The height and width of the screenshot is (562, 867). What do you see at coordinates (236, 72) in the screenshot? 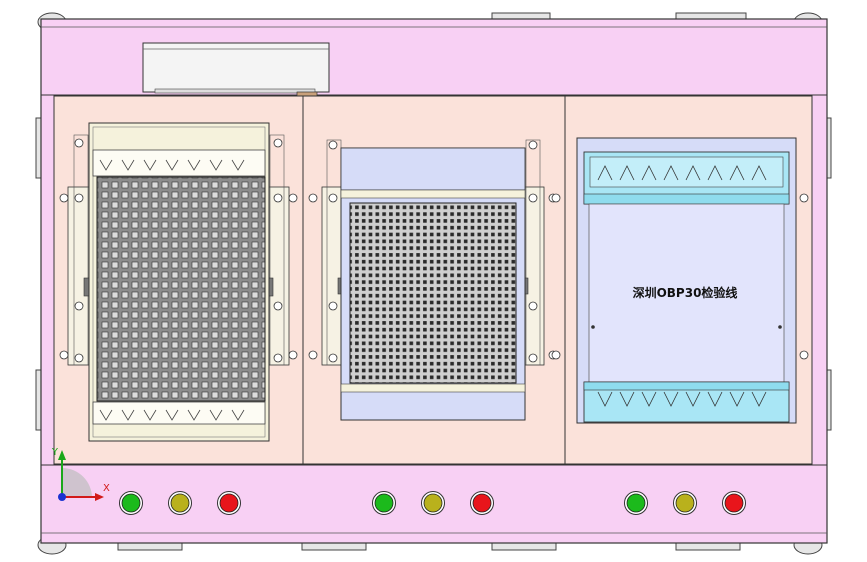
I see `top-control-box` at bounding box center [236, 72].